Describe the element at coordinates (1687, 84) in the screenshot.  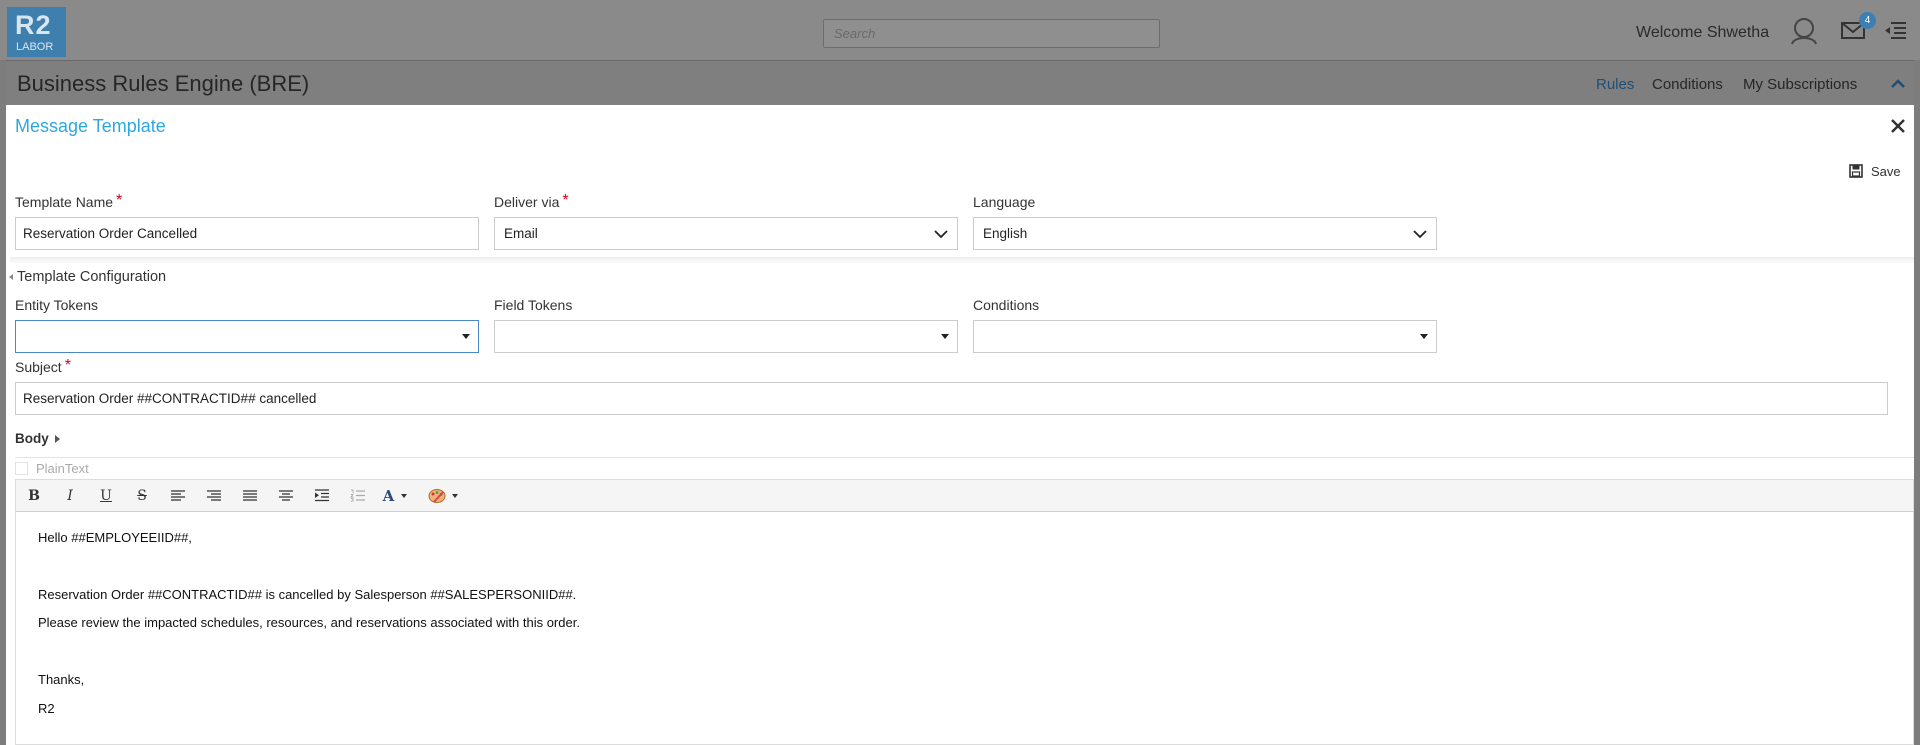
I see `nav-conditions: Conditions` at that location.